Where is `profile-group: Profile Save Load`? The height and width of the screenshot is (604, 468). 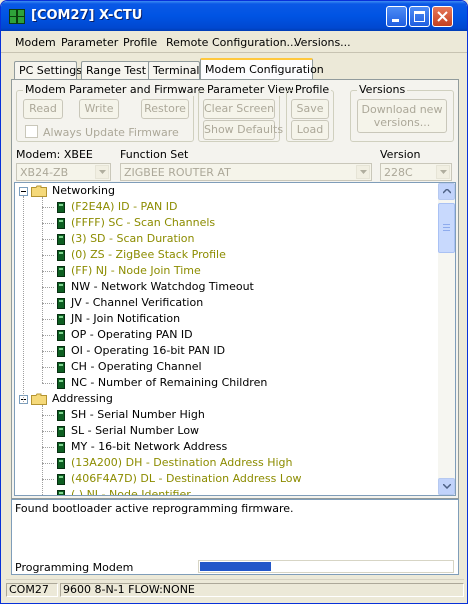 profile-group: Profile Save Load is located at coordinates (310, 112).